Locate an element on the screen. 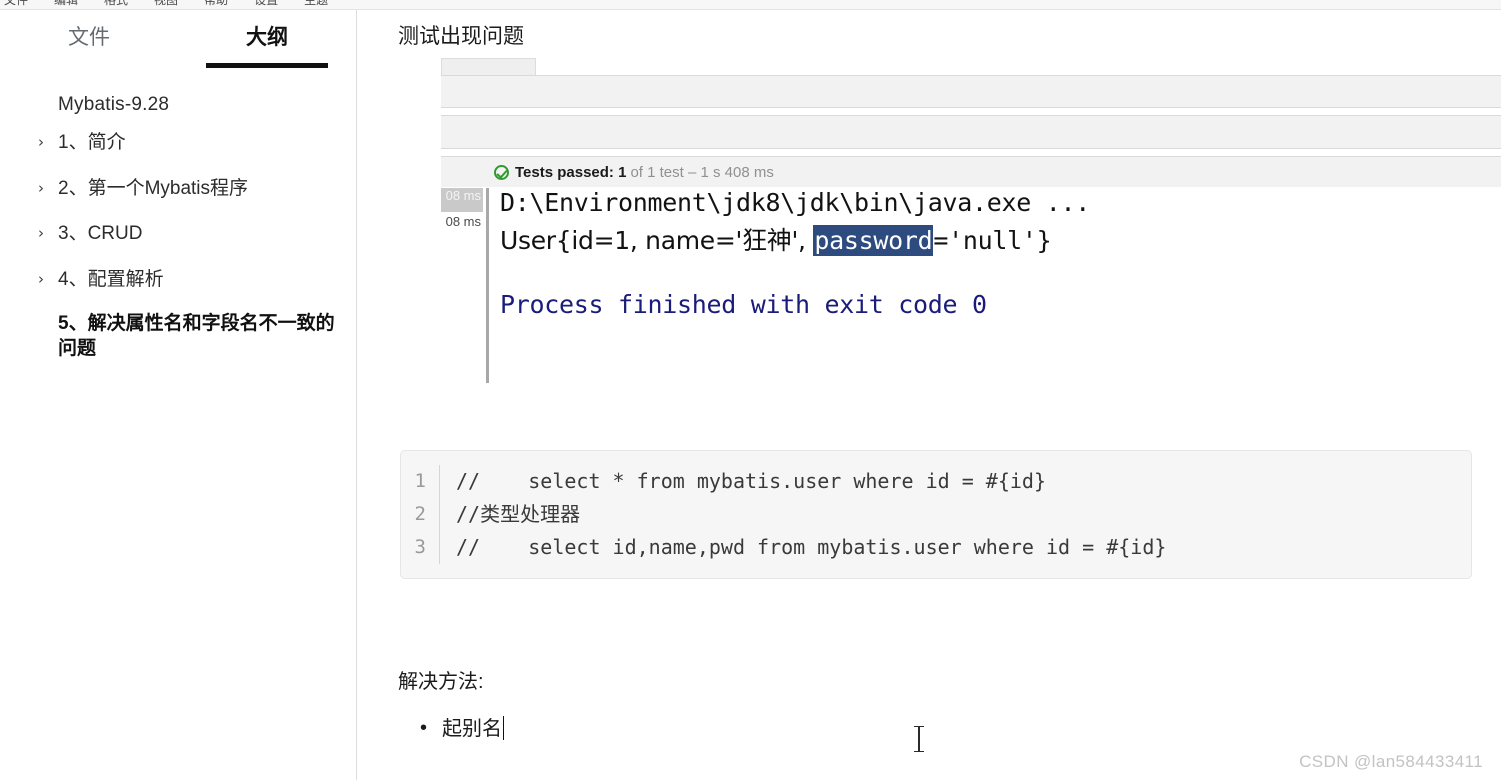  watermark: CSDN @lan584433411 is located at coordinates (1391, 761).